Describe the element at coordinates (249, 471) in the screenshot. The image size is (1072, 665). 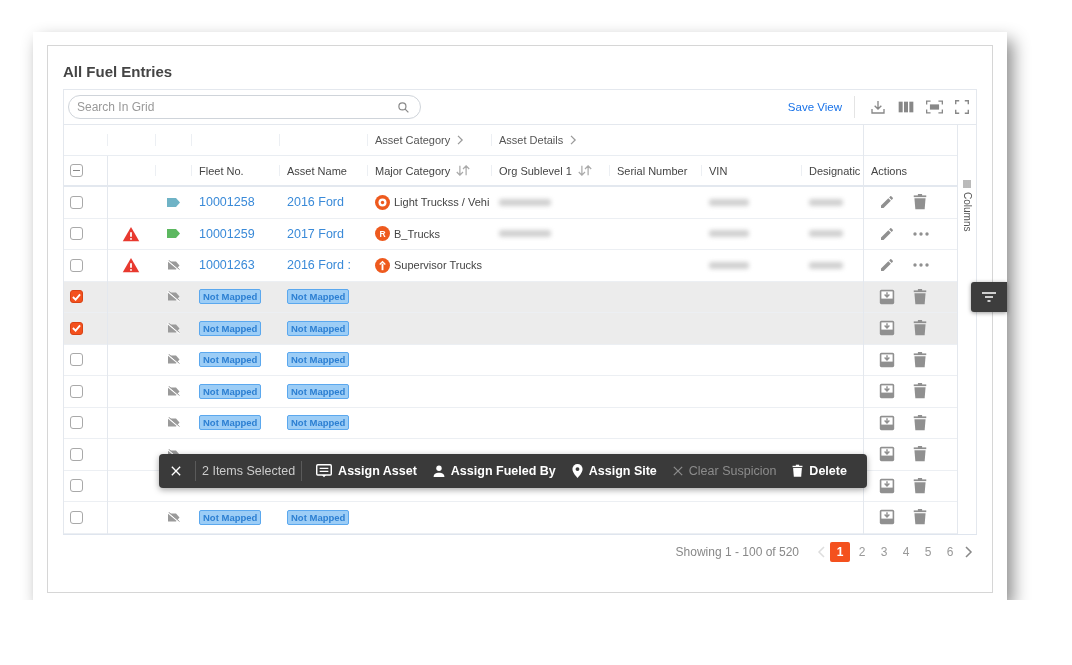
I see `selection-count: 2 Items Selected` at that location.